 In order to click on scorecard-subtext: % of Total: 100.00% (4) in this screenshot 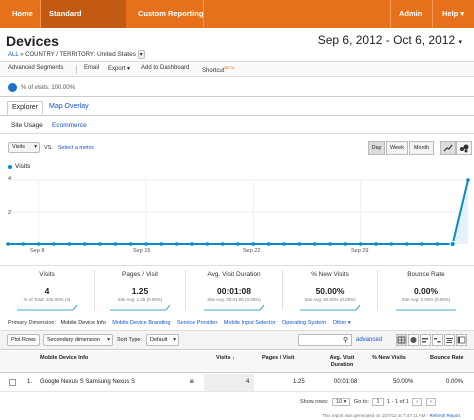, I will do `click(47, 299)`.